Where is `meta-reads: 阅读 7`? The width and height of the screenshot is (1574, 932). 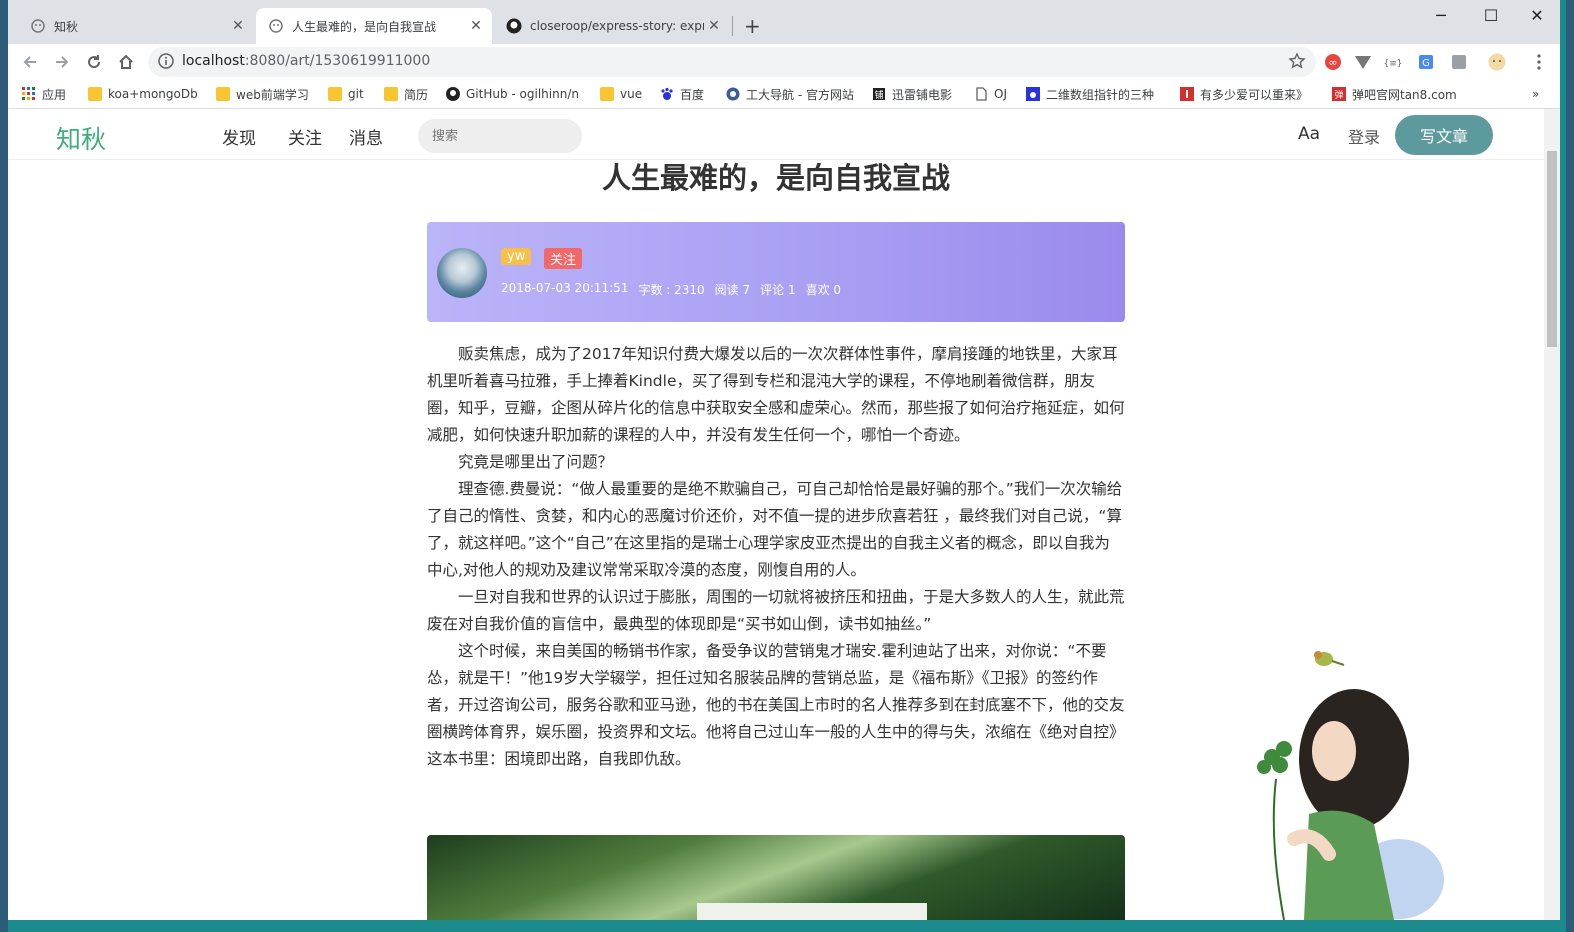
meta-reads: 阅读 7 is located at coordinates (732, 290).